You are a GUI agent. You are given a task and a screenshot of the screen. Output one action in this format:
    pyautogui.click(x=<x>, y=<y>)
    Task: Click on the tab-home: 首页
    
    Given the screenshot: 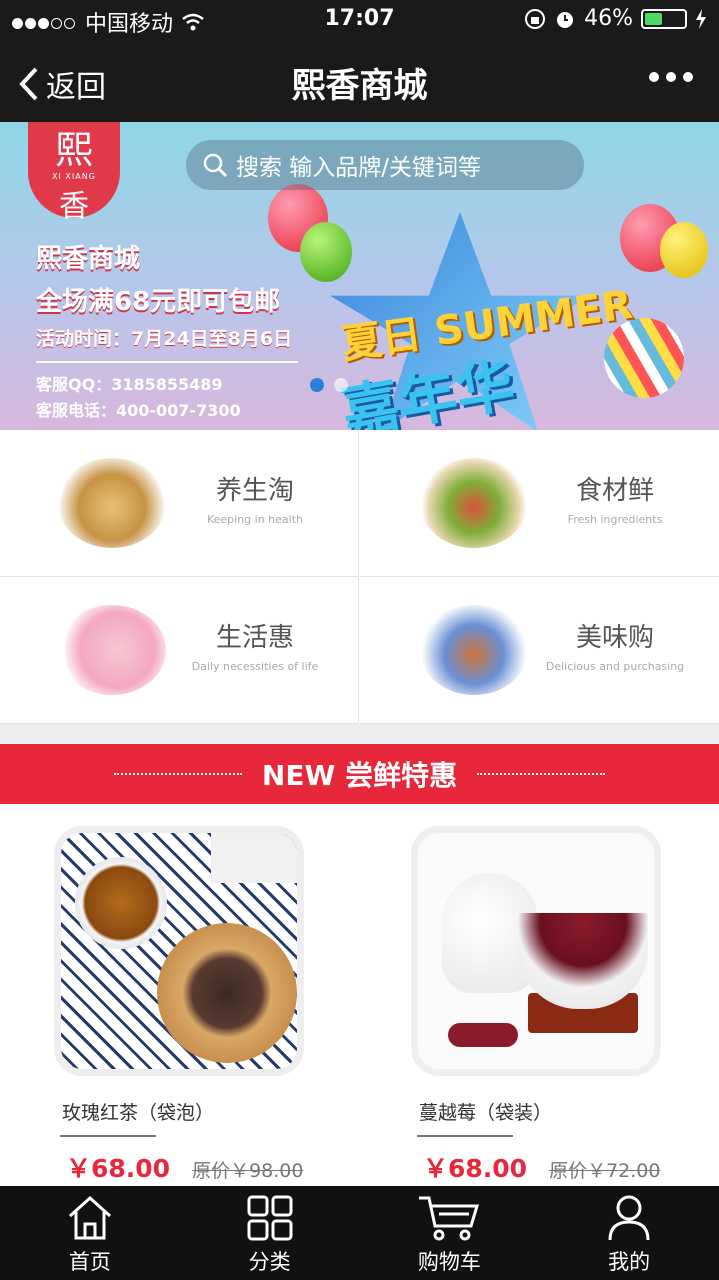 What is the action you would take?
    pyautogui.click(x=90, y=1233)
    